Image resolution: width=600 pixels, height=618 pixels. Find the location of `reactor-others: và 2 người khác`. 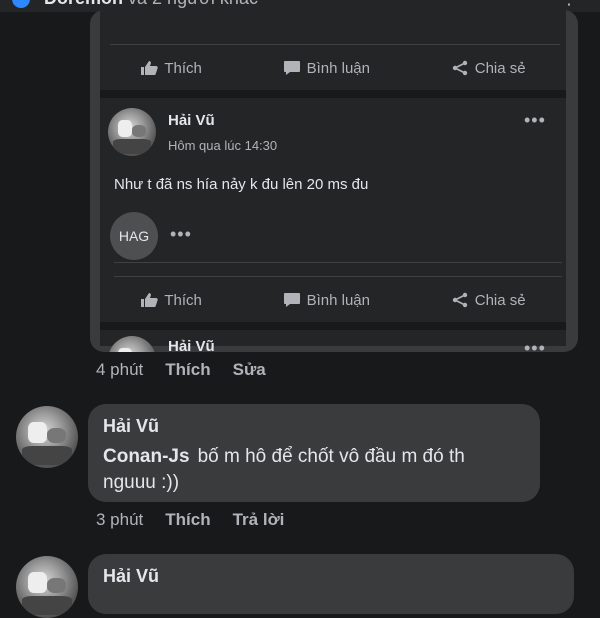

reactor-others: và 2 người khác is located at coordinates (193, 4).